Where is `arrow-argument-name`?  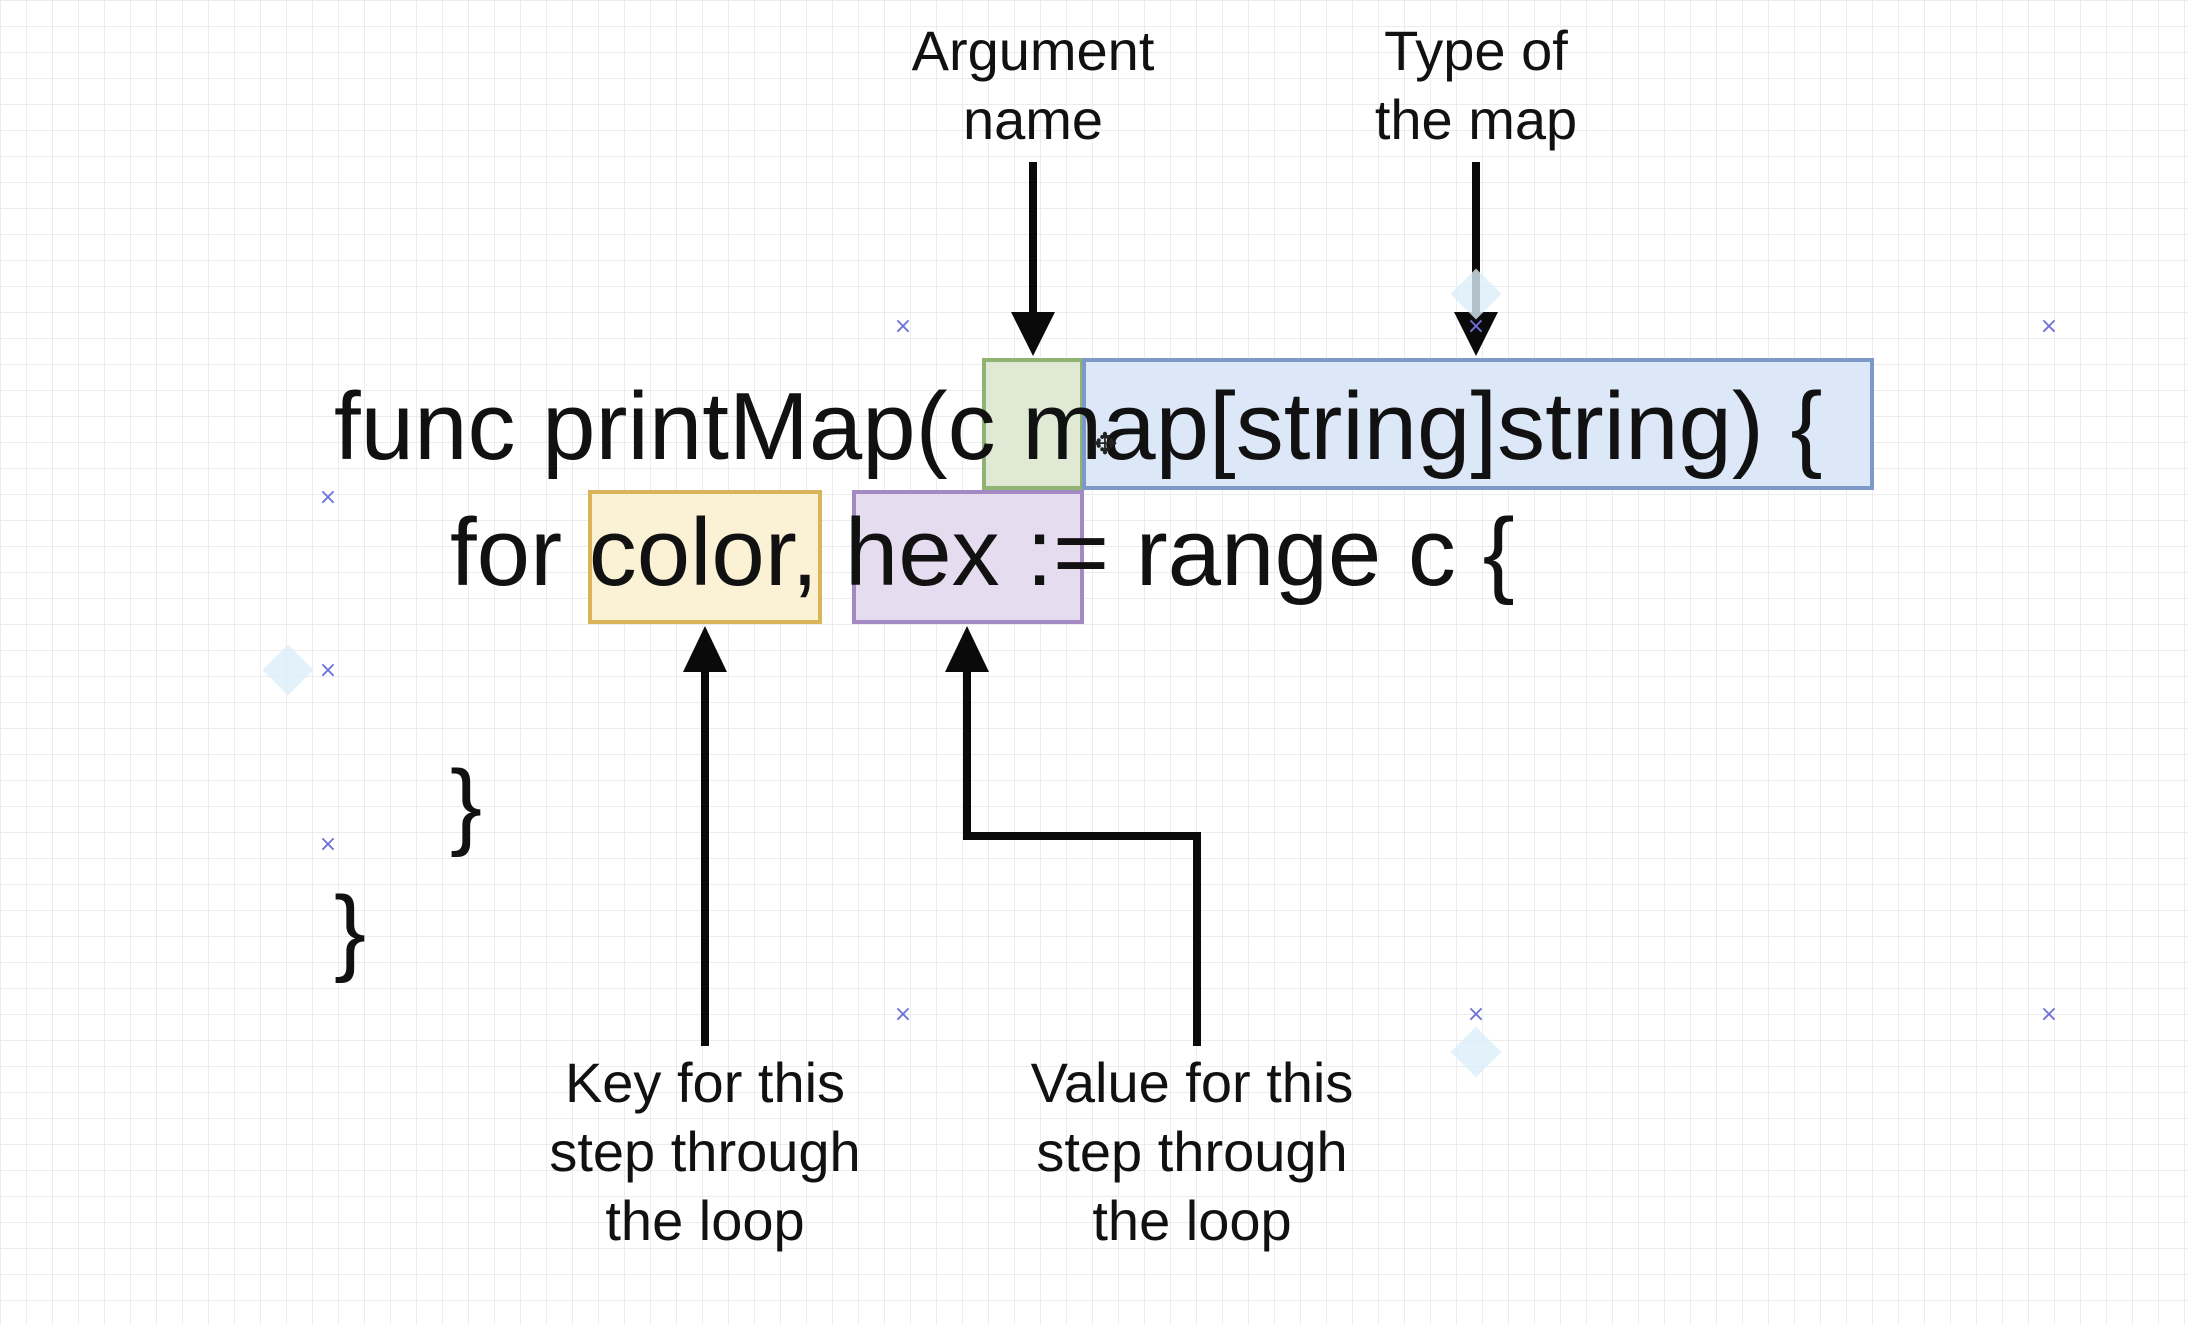 arrow-argument-name is located at coordinates (1033, 259).